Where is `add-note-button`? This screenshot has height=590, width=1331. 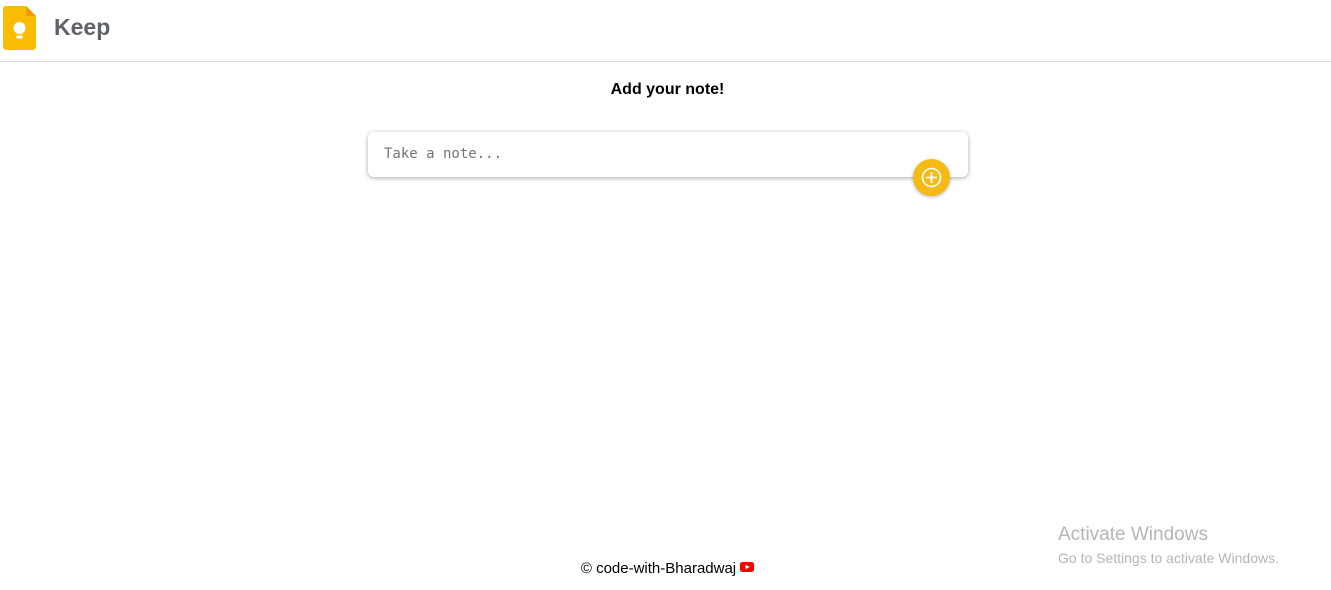 add-note-button is located at coordinates (931, 177).